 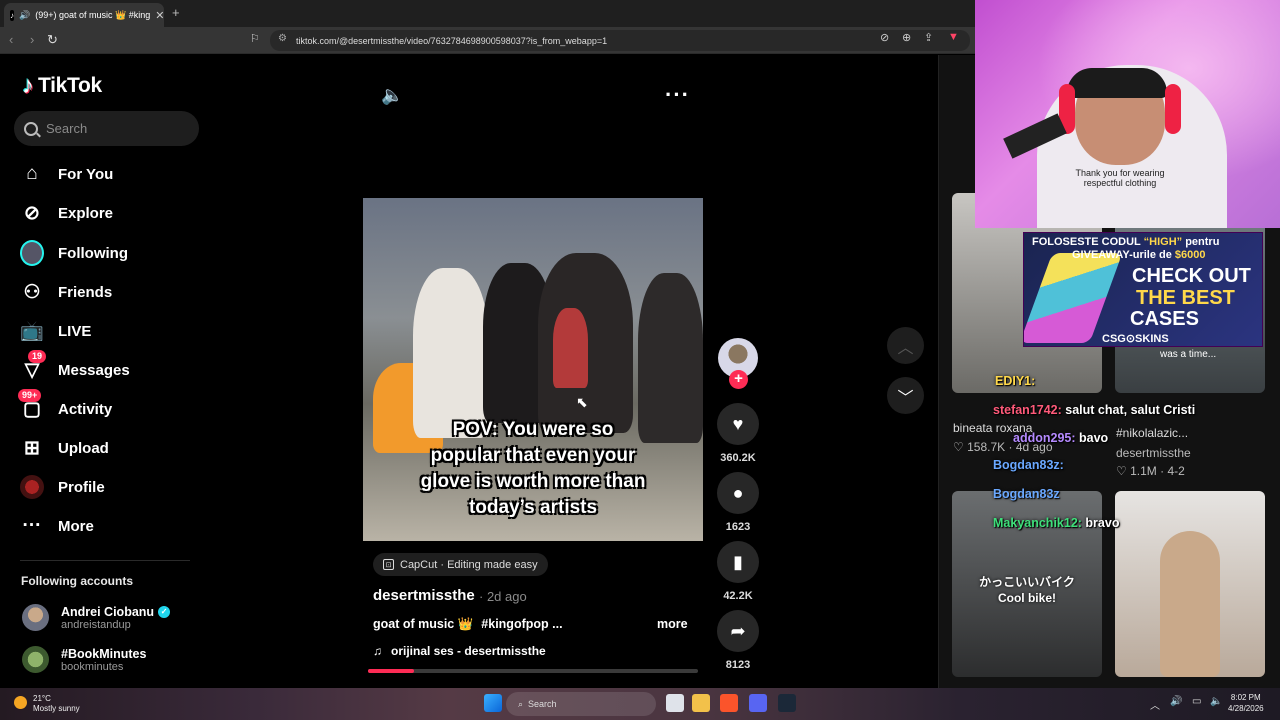 What do you see at coordinates (493, 703) in the screenshot?
I see `windows-start-icon` at bounding box center [493, 703].